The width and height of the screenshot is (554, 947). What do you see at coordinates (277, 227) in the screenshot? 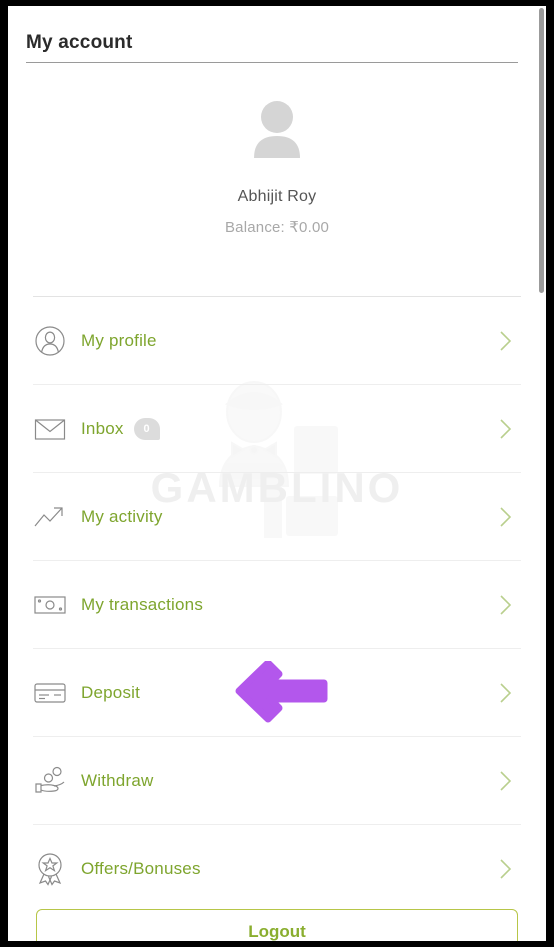
I see `balance-amount: Balance: ₹0.00` at bounding box center [277, 227].